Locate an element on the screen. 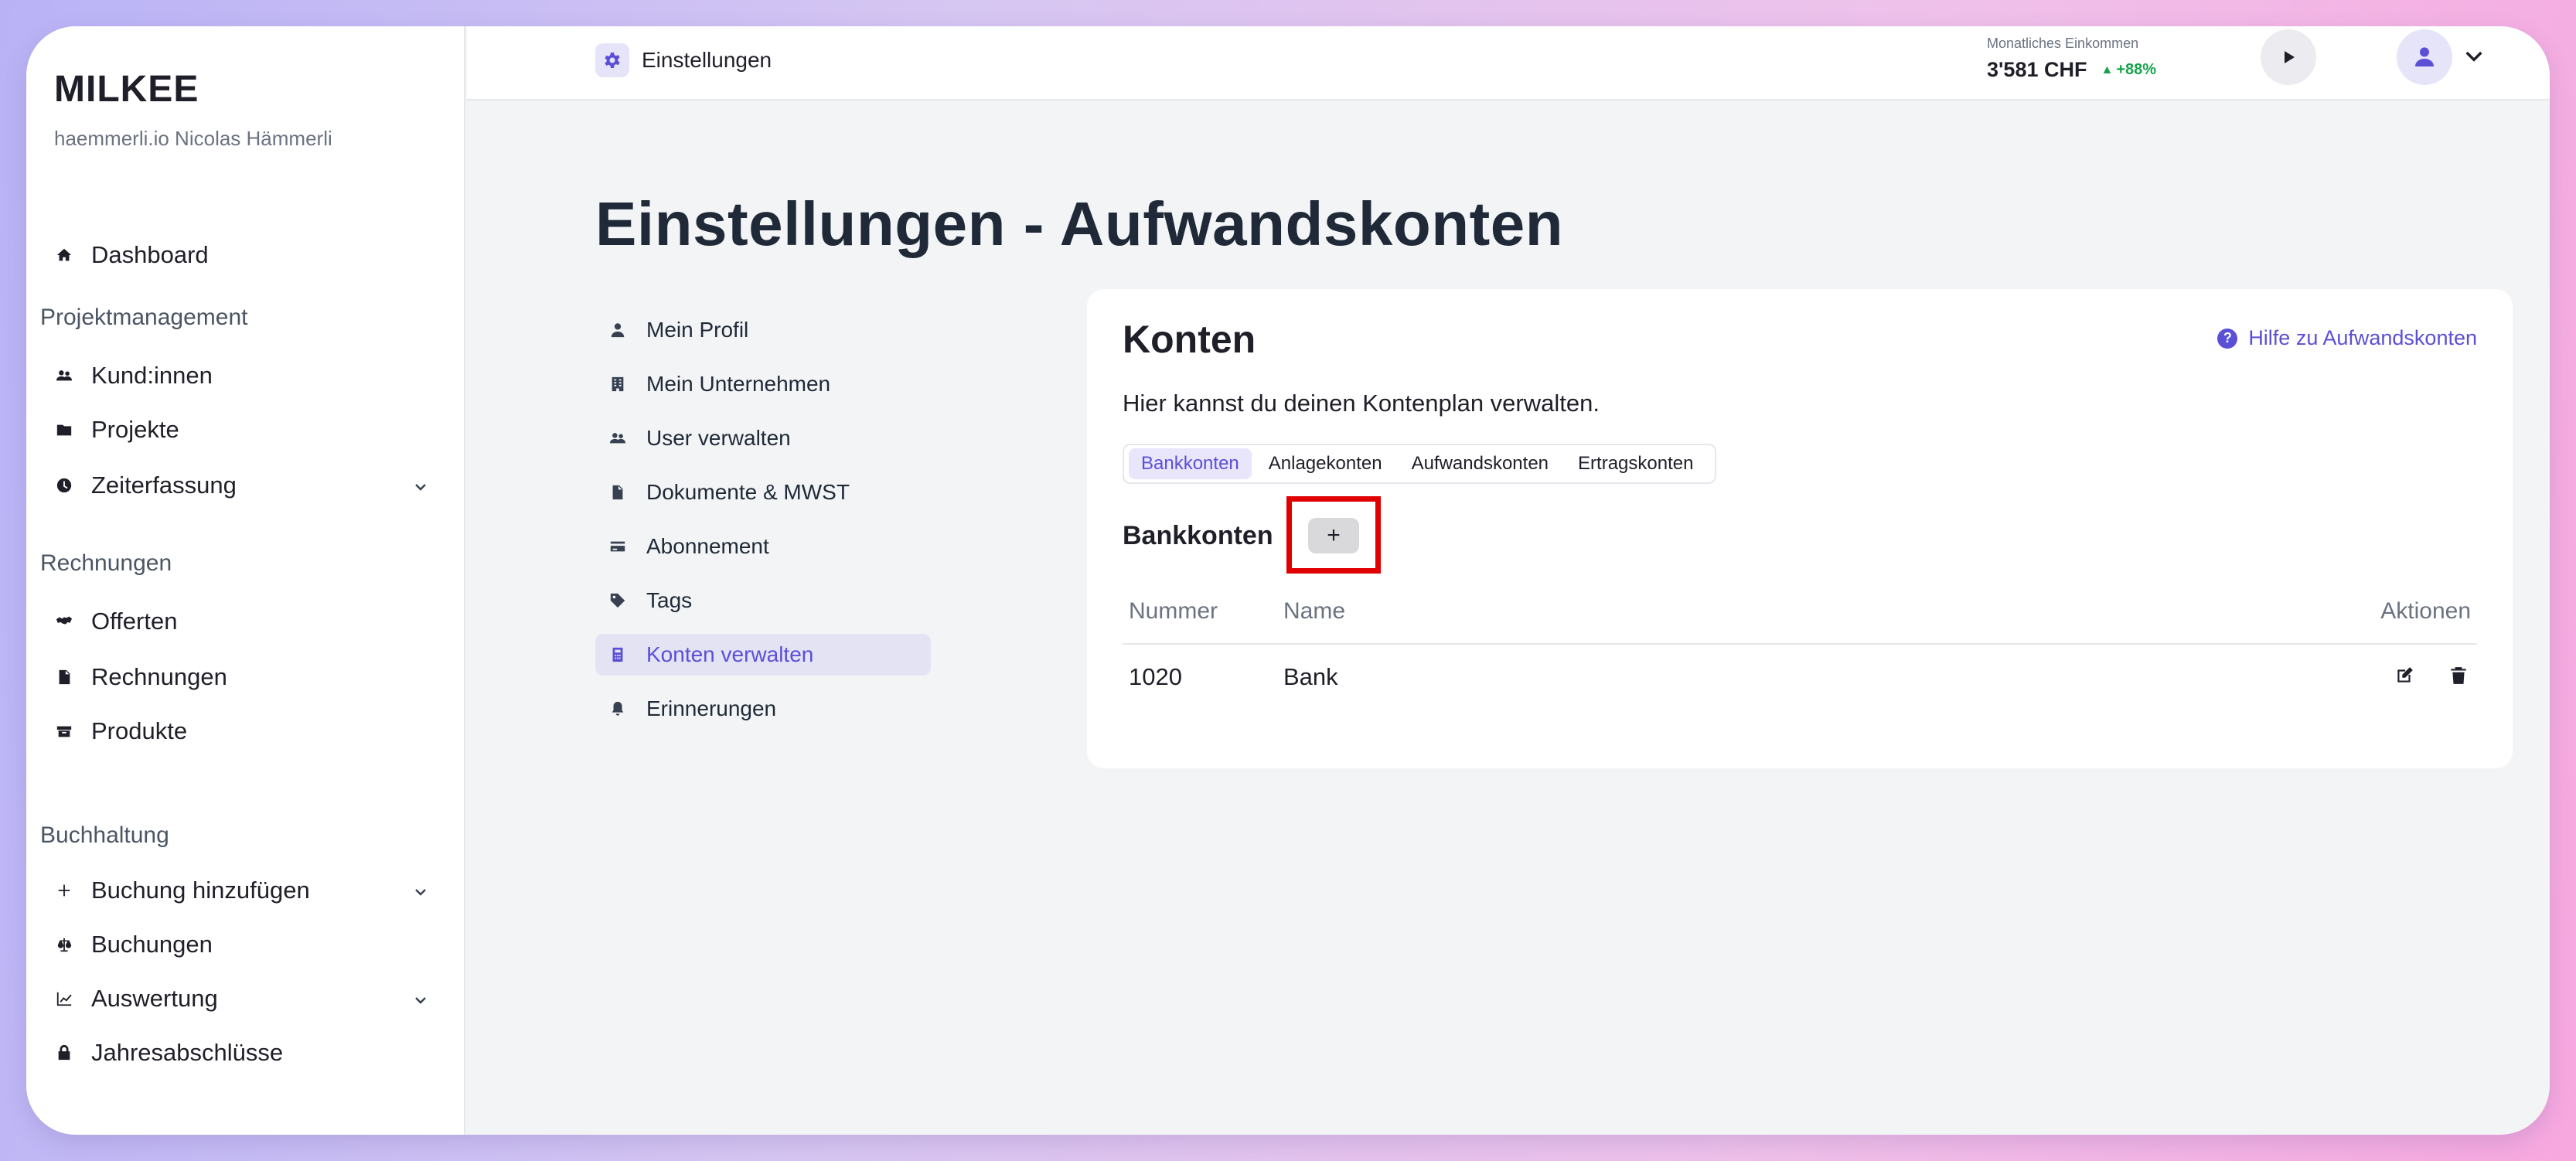 This screenshot has height=1161, width=2576. home-icon is located at coordinates (64, 255).